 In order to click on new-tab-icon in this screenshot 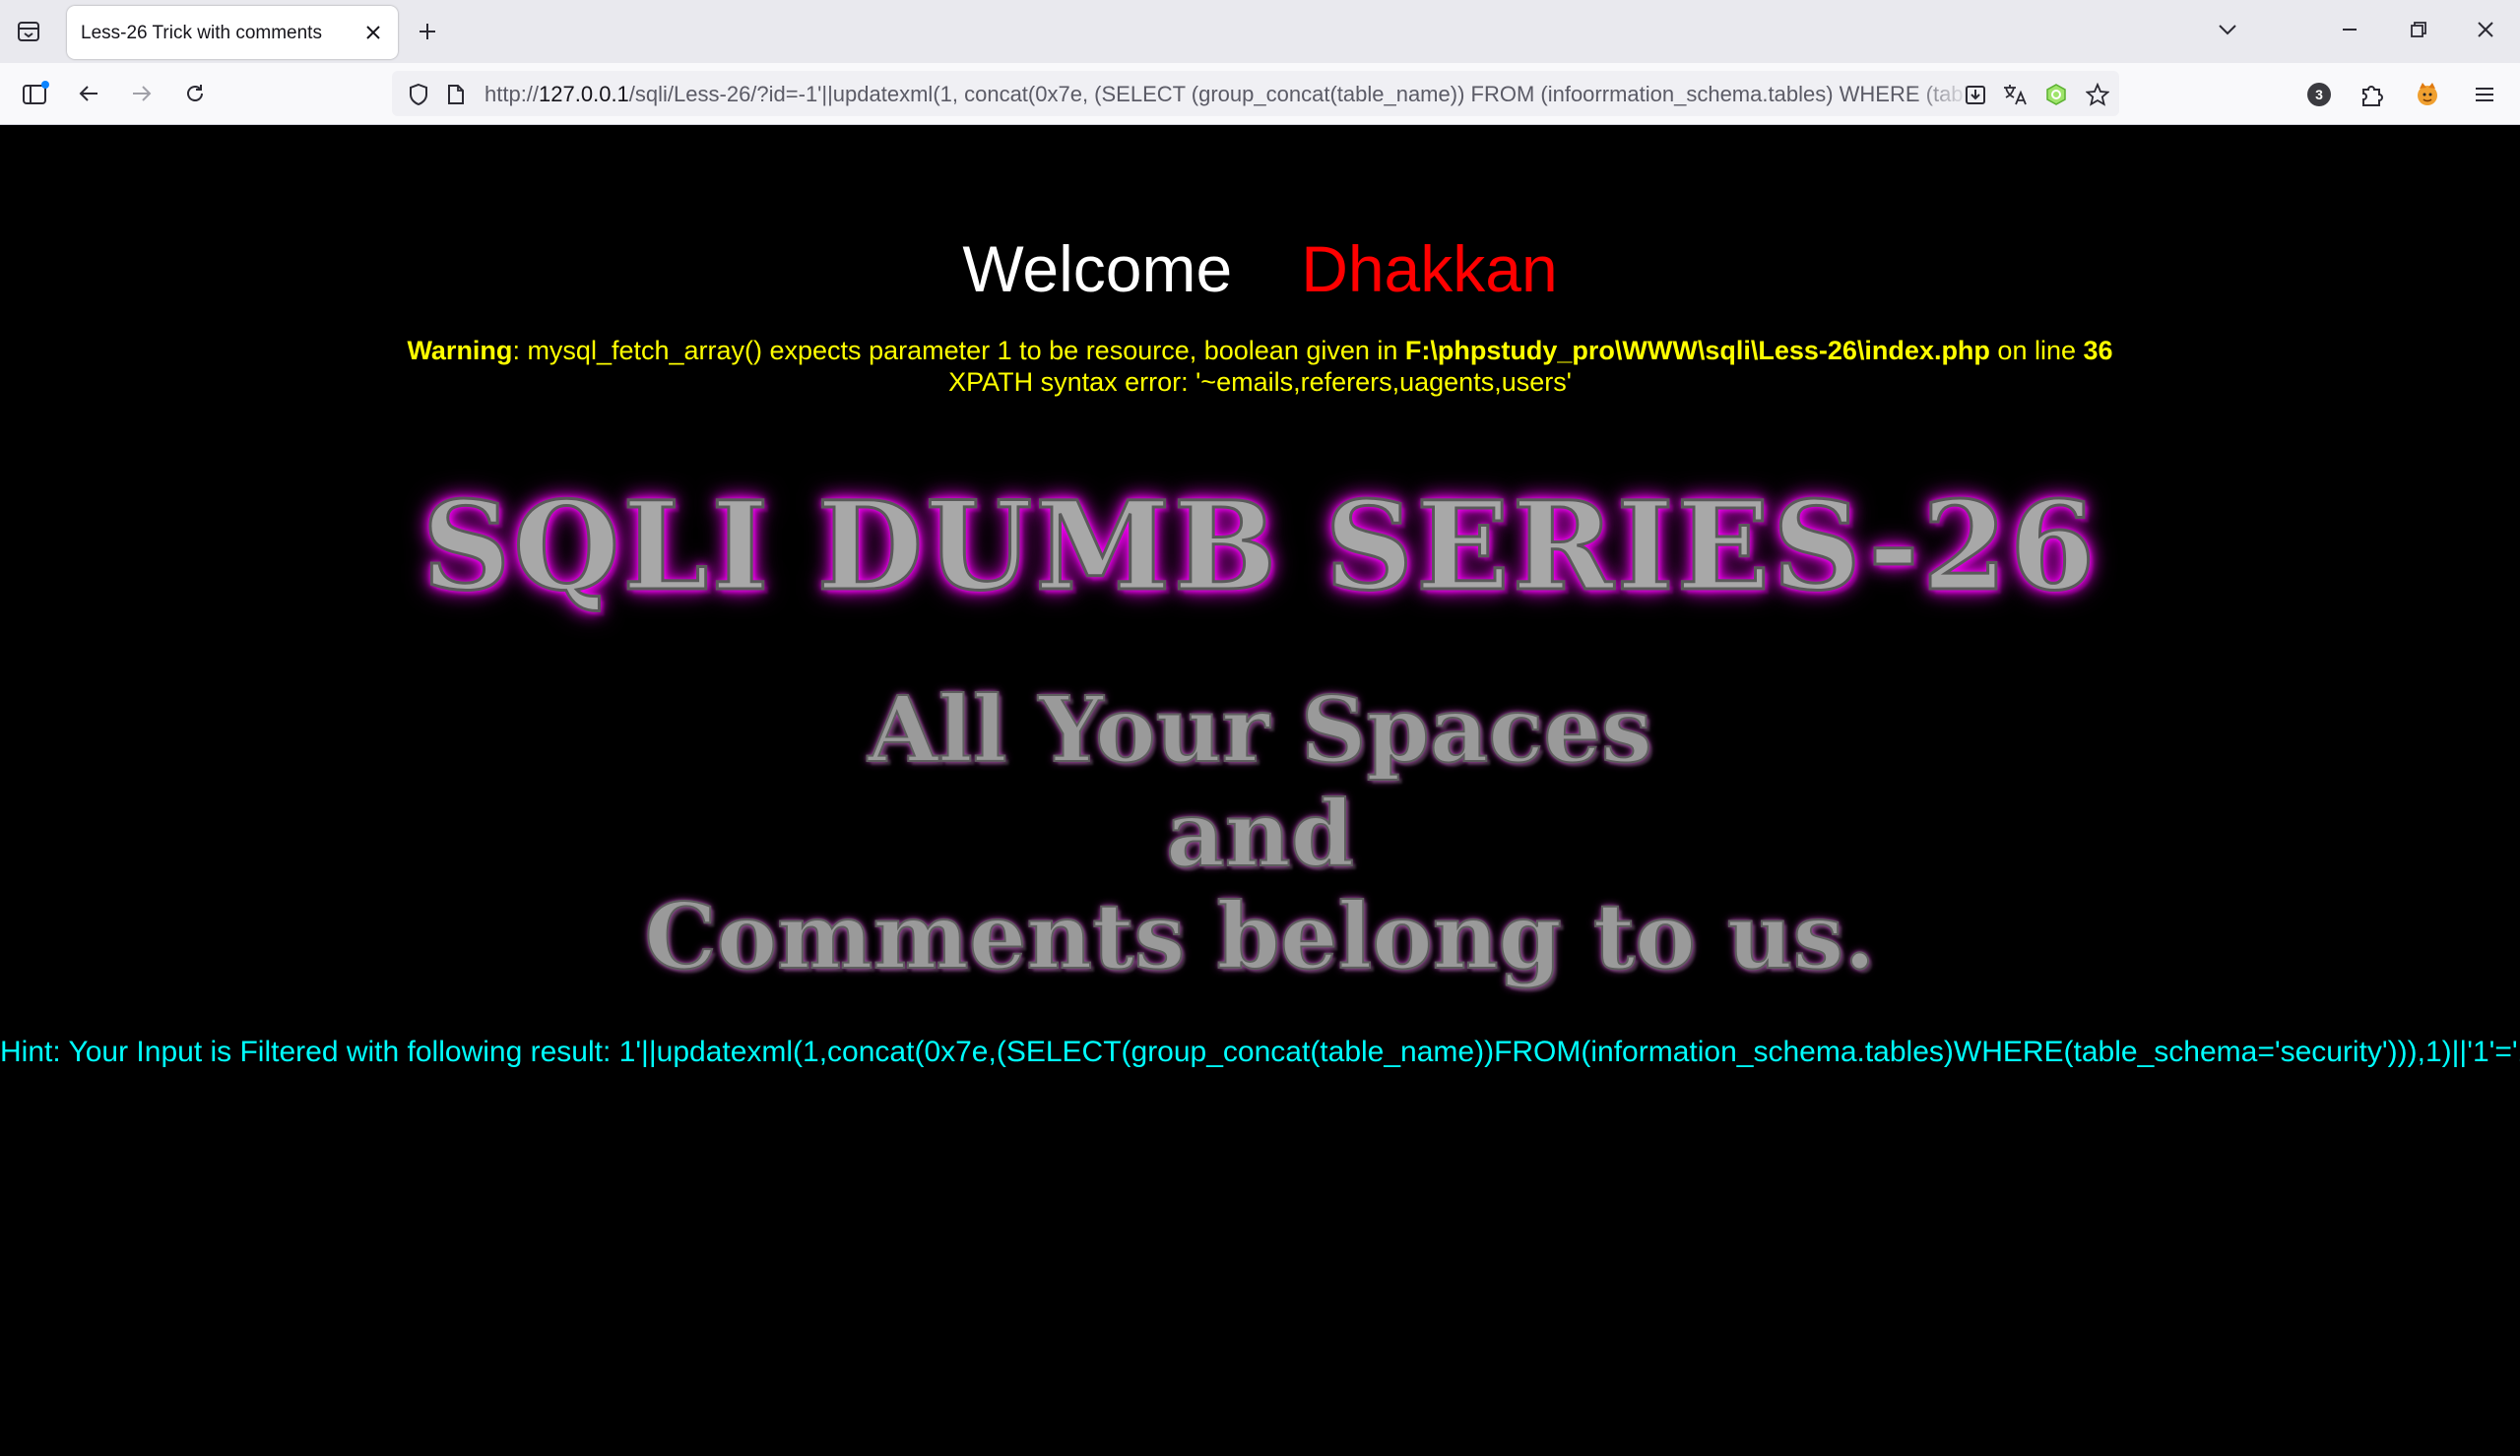, I will do `click(427, 31)`.